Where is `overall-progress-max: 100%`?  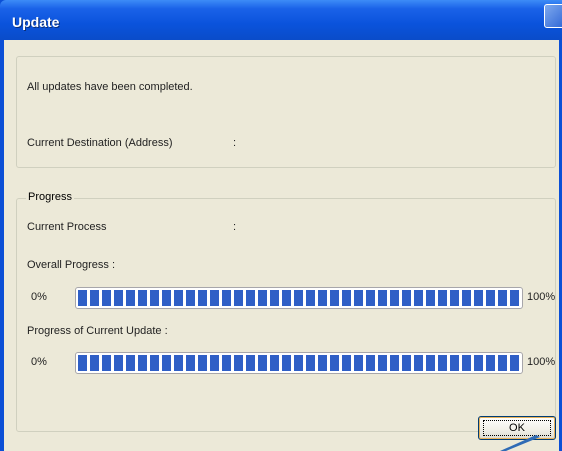 overall-progress-max: 100% is located at coordinates (541, 297).